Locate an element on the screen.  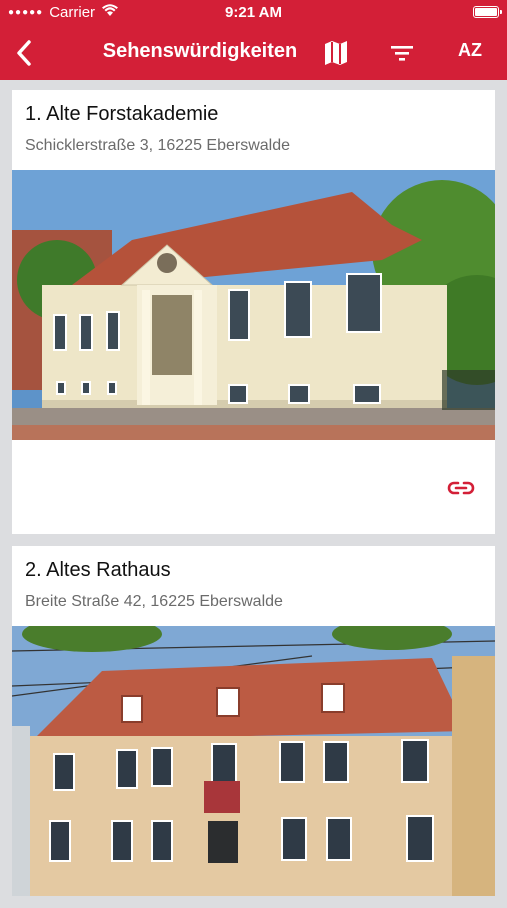
status-time: 9:21 AM is located at coordinates (253, 12).